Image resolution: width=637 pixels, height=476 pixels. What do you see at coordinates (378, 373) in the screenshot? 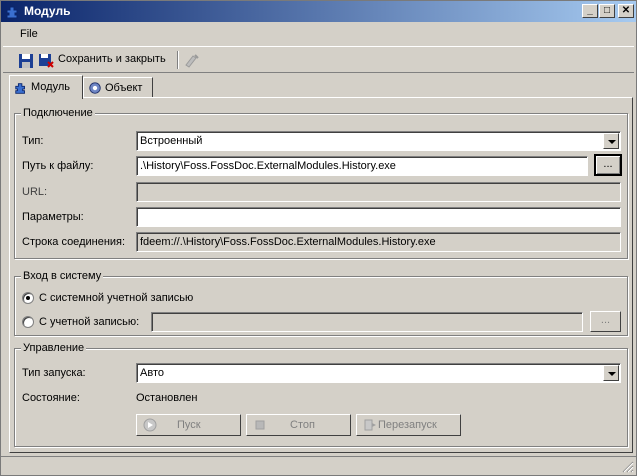
I see `startup-type-select: Авто` at bounding box center [378, 373].